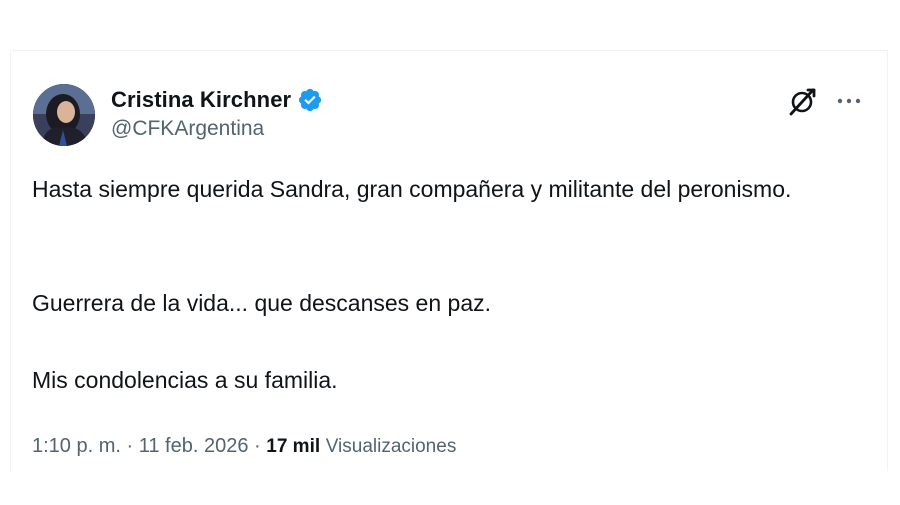 The height and width of the screenshot is (505, 900). What do you see at coordinates (802, 102) in the screenshot?
I see `grok-icon` at bounding box center [802, 102].